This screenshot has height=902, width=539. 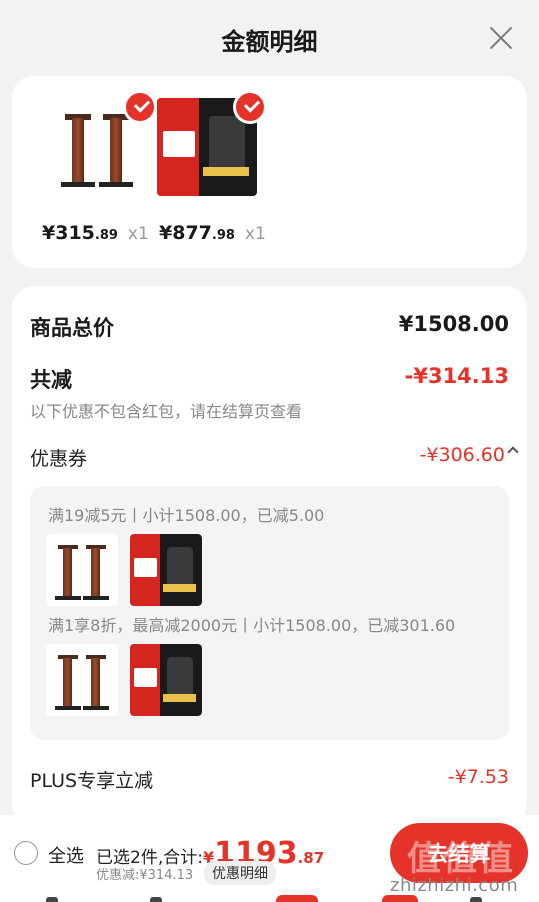 I want to click on product-thumbnail-promo, so click(x=212, y=143).